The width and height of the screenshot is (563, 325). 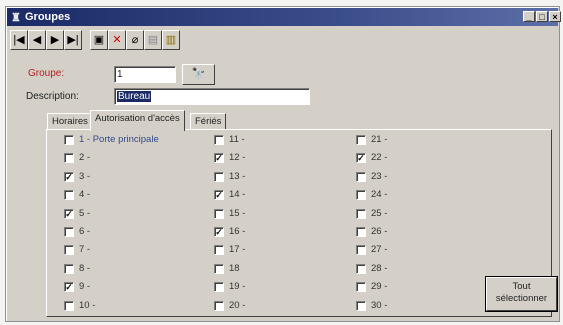 I want to click on delete-icon: ✕, so click(x=117, y=40).